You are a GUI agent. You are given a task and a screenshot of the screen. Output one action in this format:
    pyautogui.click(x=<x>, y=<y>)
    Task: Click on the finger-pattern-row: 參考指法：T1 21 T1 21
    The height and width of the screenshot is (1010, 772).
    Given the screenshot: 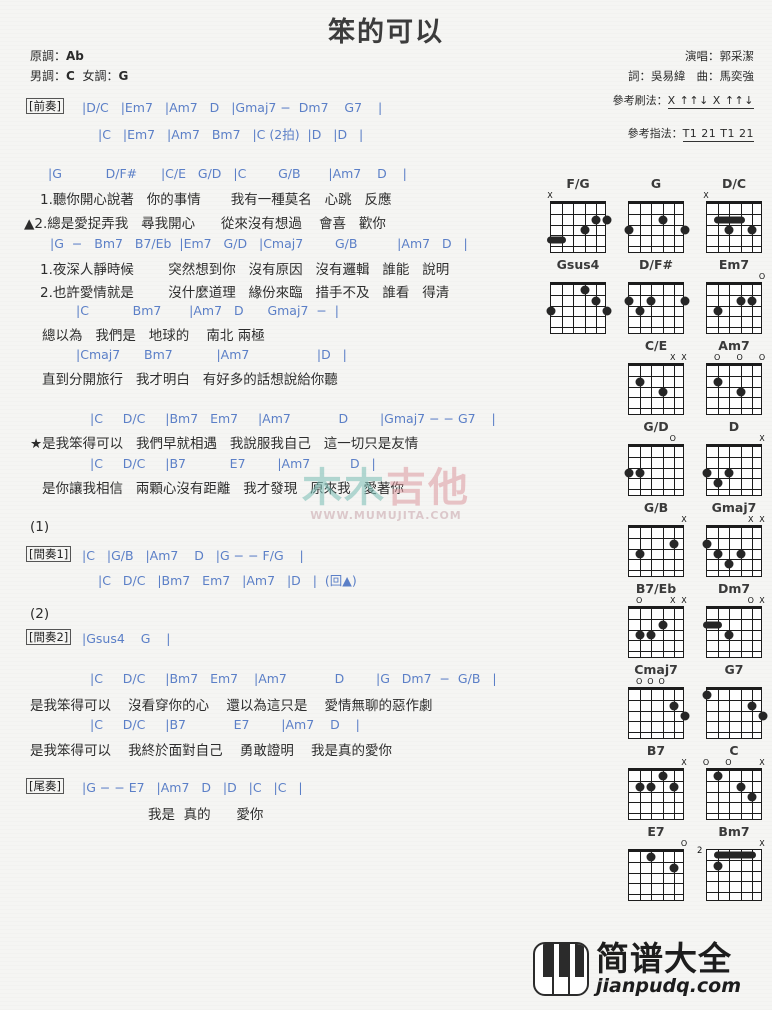 What is the action you would take?
    pyautogui.click(x=691, y=133)
    